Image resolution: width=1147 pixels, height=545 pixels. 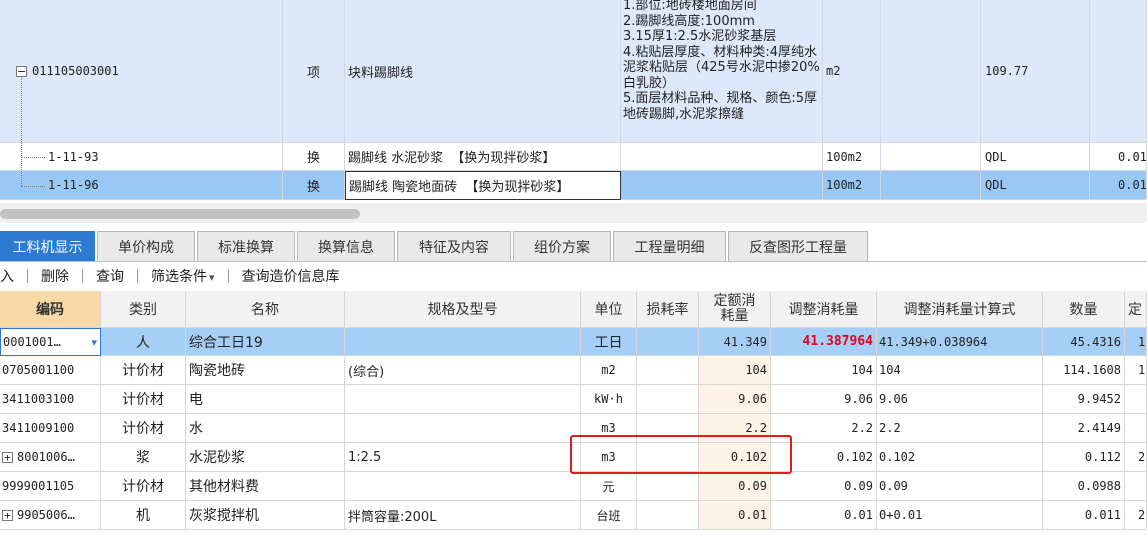 What do you see at coordinates (183, 276) in the screenshot?
I see `filter-conditions-button: 筛选条件 ▾` at bounding box center [183, 276].